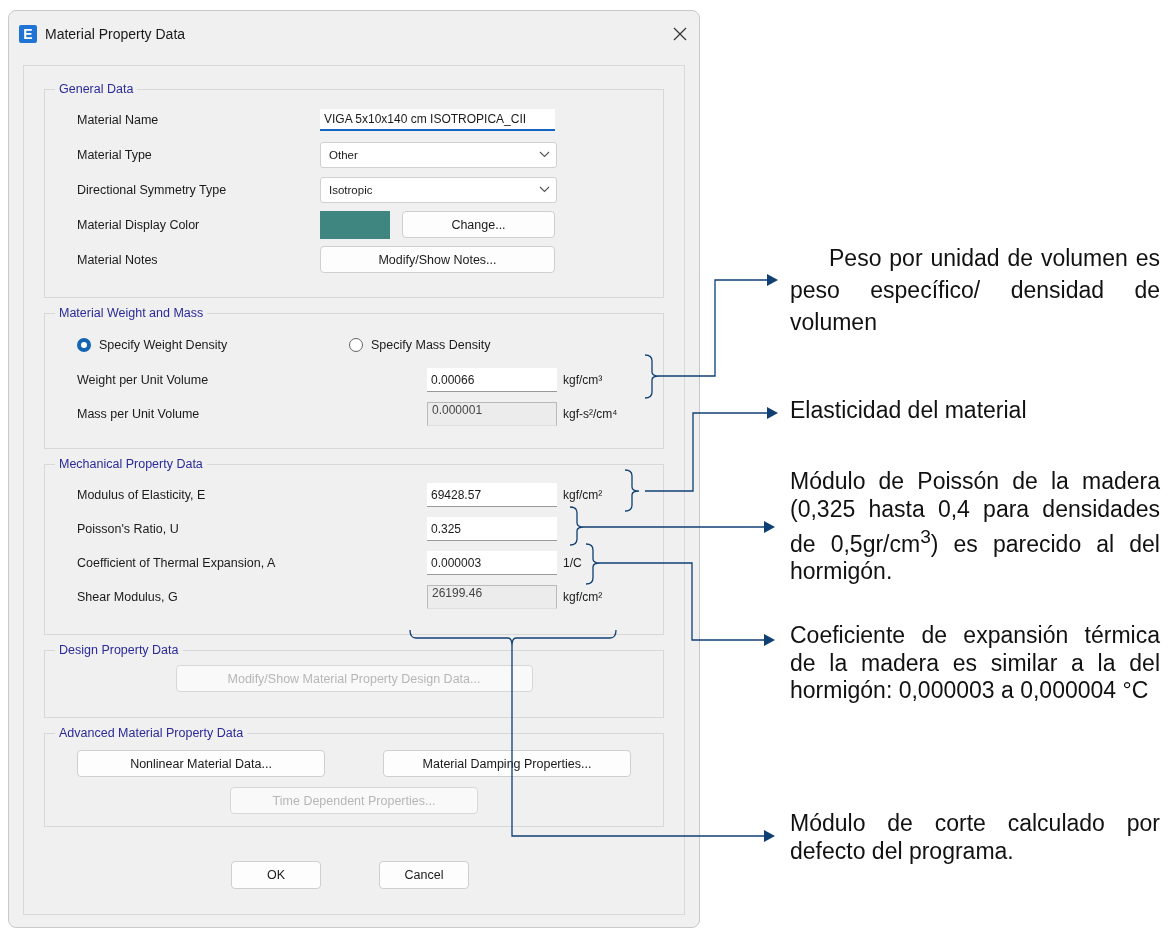 The height and width of the screenshot is (930, 1170). Describe the element at coordinates (975, 663) in the screenshot. I see `annotation-text: Coeficiente de expansión térmica de la madera es similar a la del hormigón: 0,000003 a 0,000004 °C` at that location.